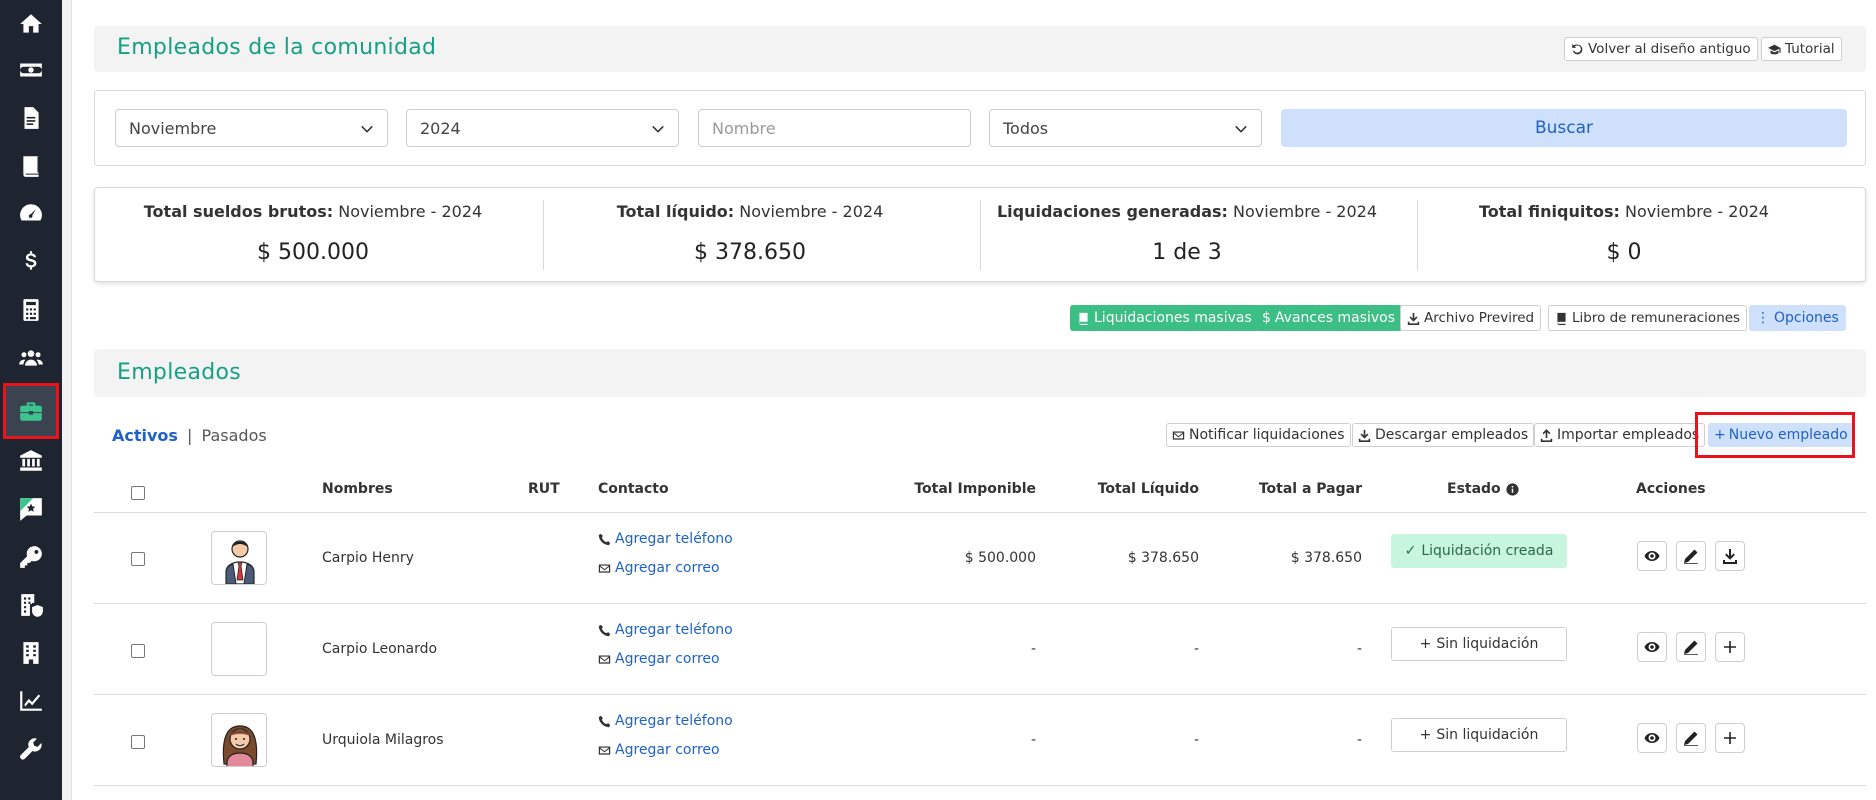 This screenshot has width=1876, height=800. What do you see at coordinates (633, 489) in the screenshot?
I see `col-contact: Contacto` at bounding box center [633, 489].